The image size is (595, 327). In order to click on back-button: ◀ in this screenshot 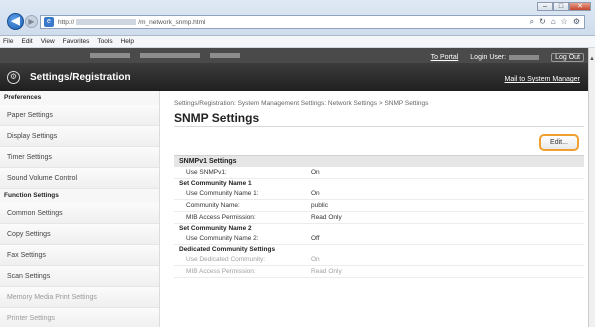, I will do `click(15, 21)`.